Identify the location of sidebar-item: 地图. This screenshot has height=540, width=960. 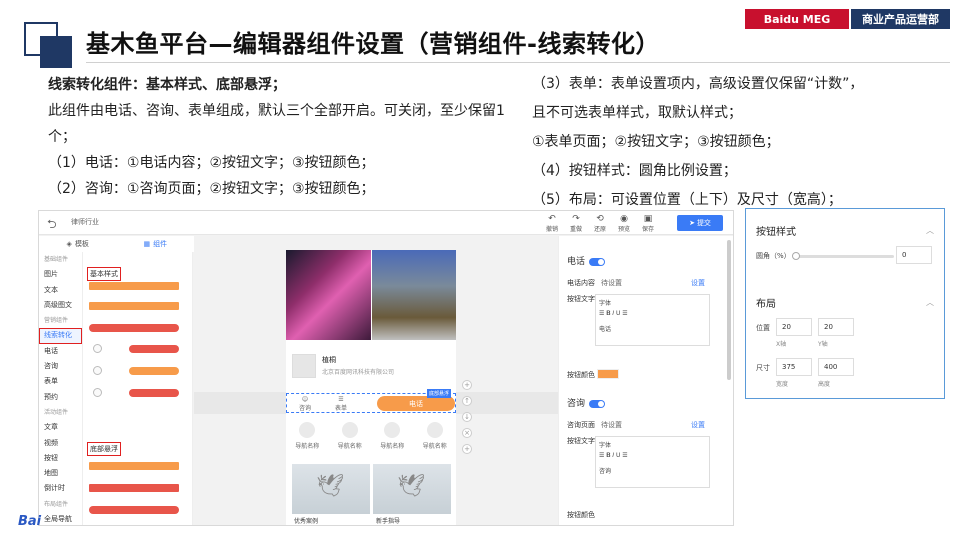
(60, 473).